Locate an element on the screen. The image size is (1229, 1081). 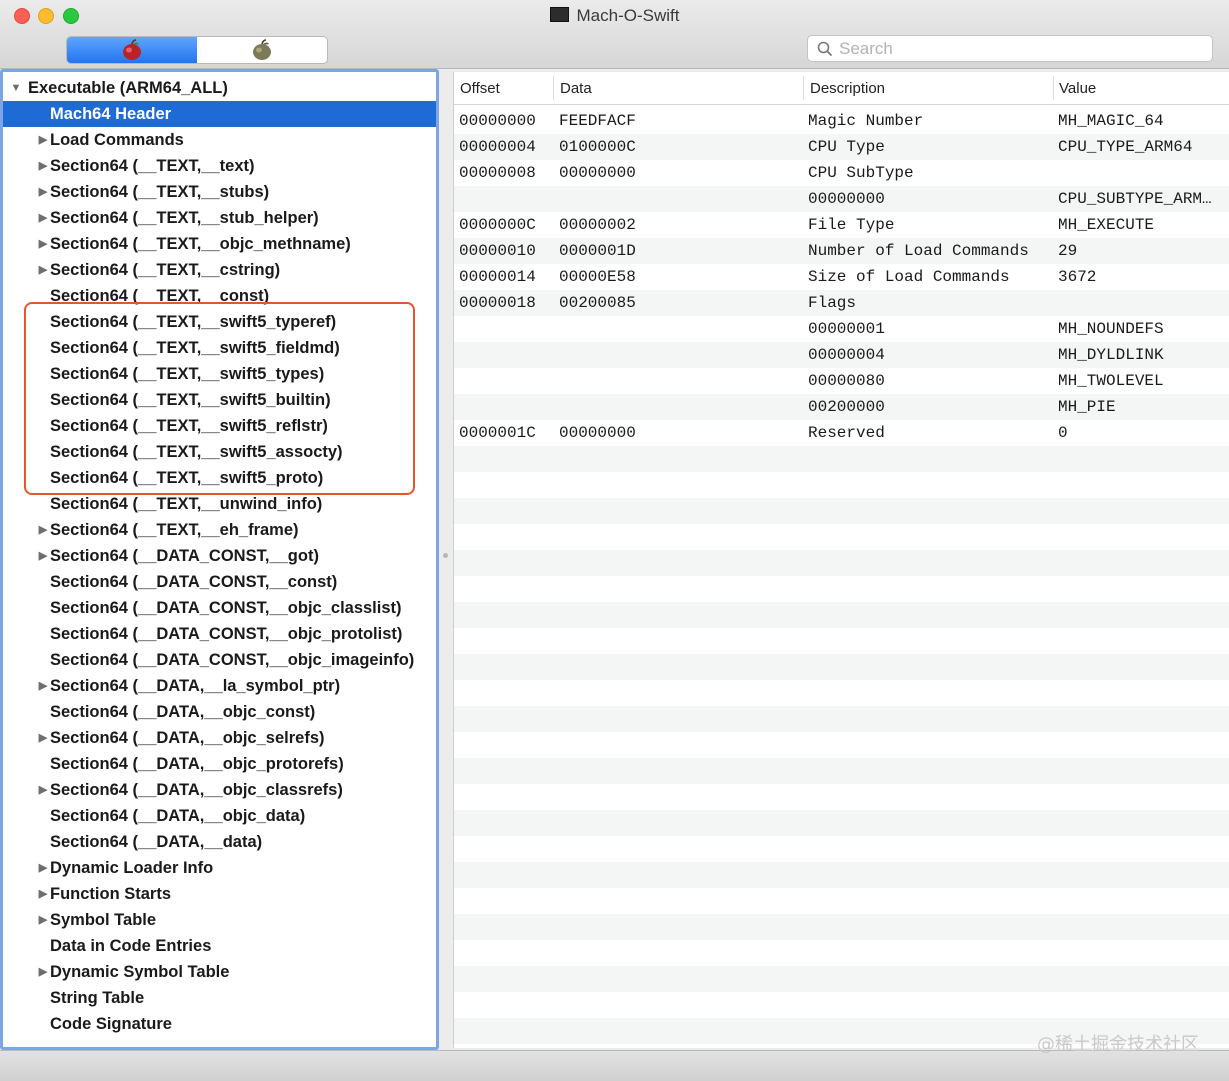
table-row: 00000004 0100000C CPU Type CPU_TYPE_ARM64 is located at coordinates (841, 147).